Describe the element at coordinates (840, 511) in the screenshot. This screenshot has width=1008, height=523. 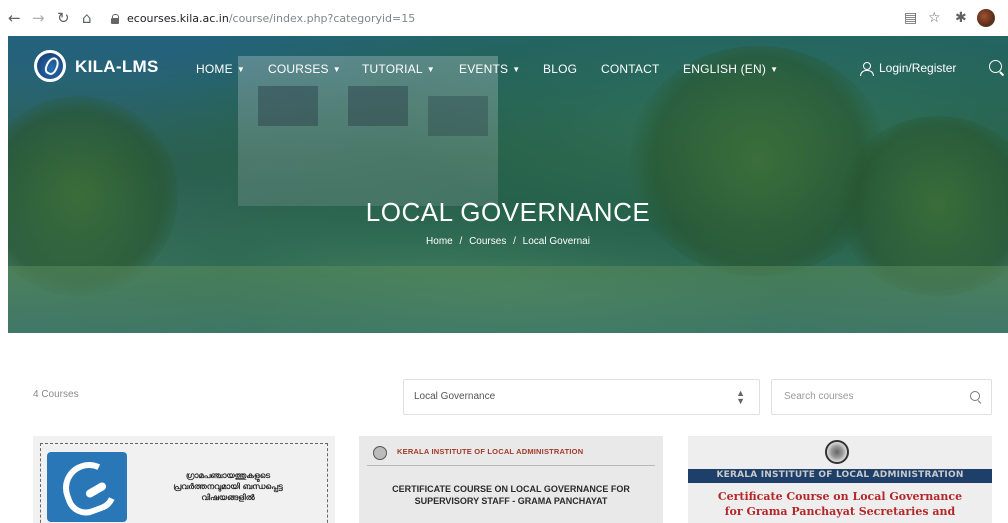
I see `card-title-line: for Grama Panchayat Secretaries and` at that location.